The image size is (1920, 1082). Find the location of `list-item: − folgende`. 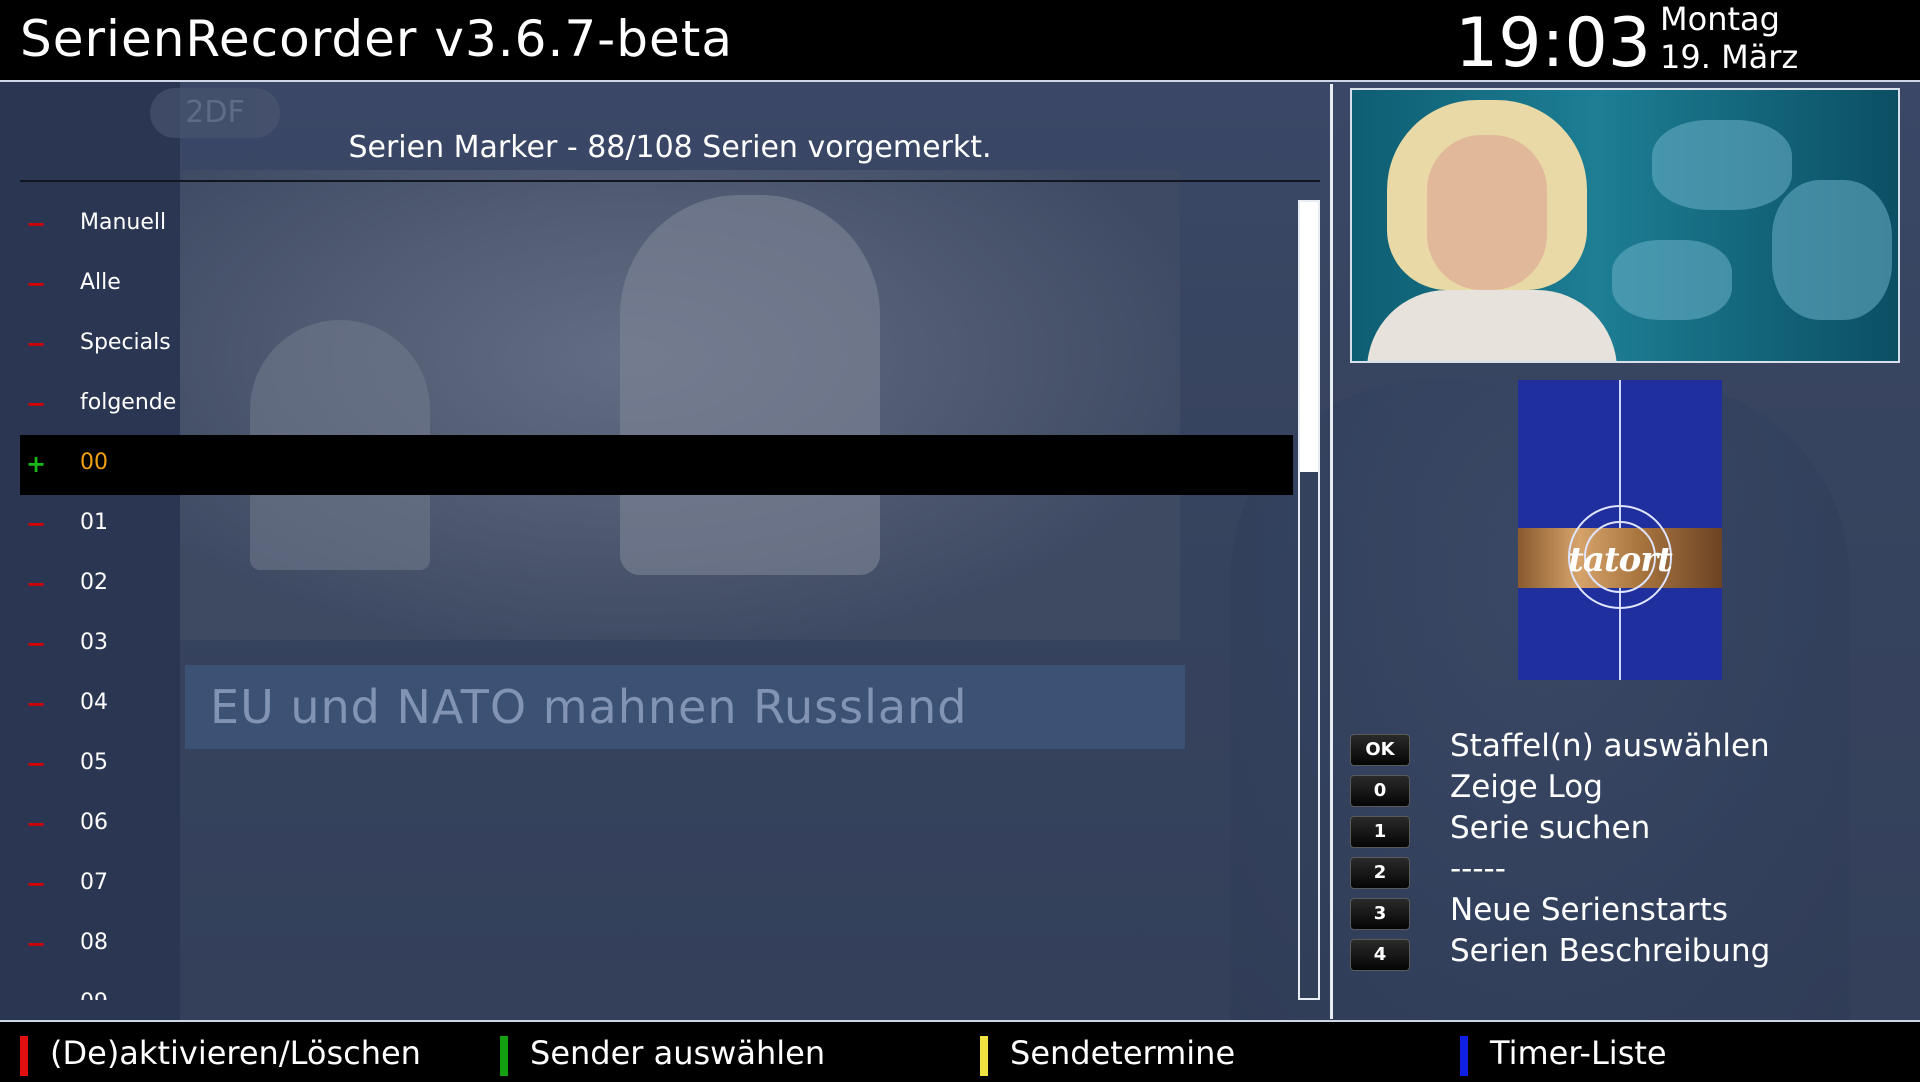

list-item: − folgende is located at coordinates (656, 405).